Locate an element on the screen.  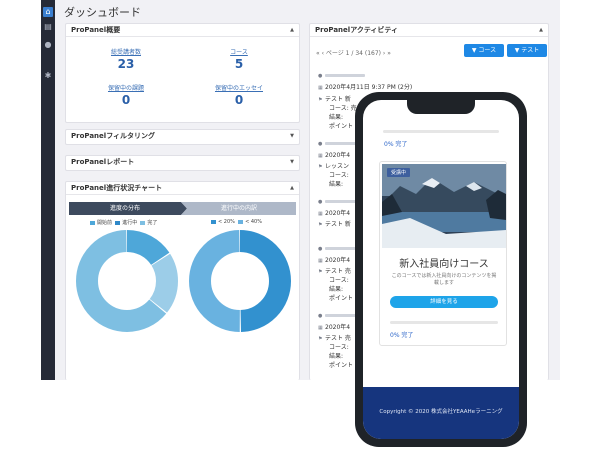
report-panel: ProPanelレポート ▼ is located at coordinates (182, 163).